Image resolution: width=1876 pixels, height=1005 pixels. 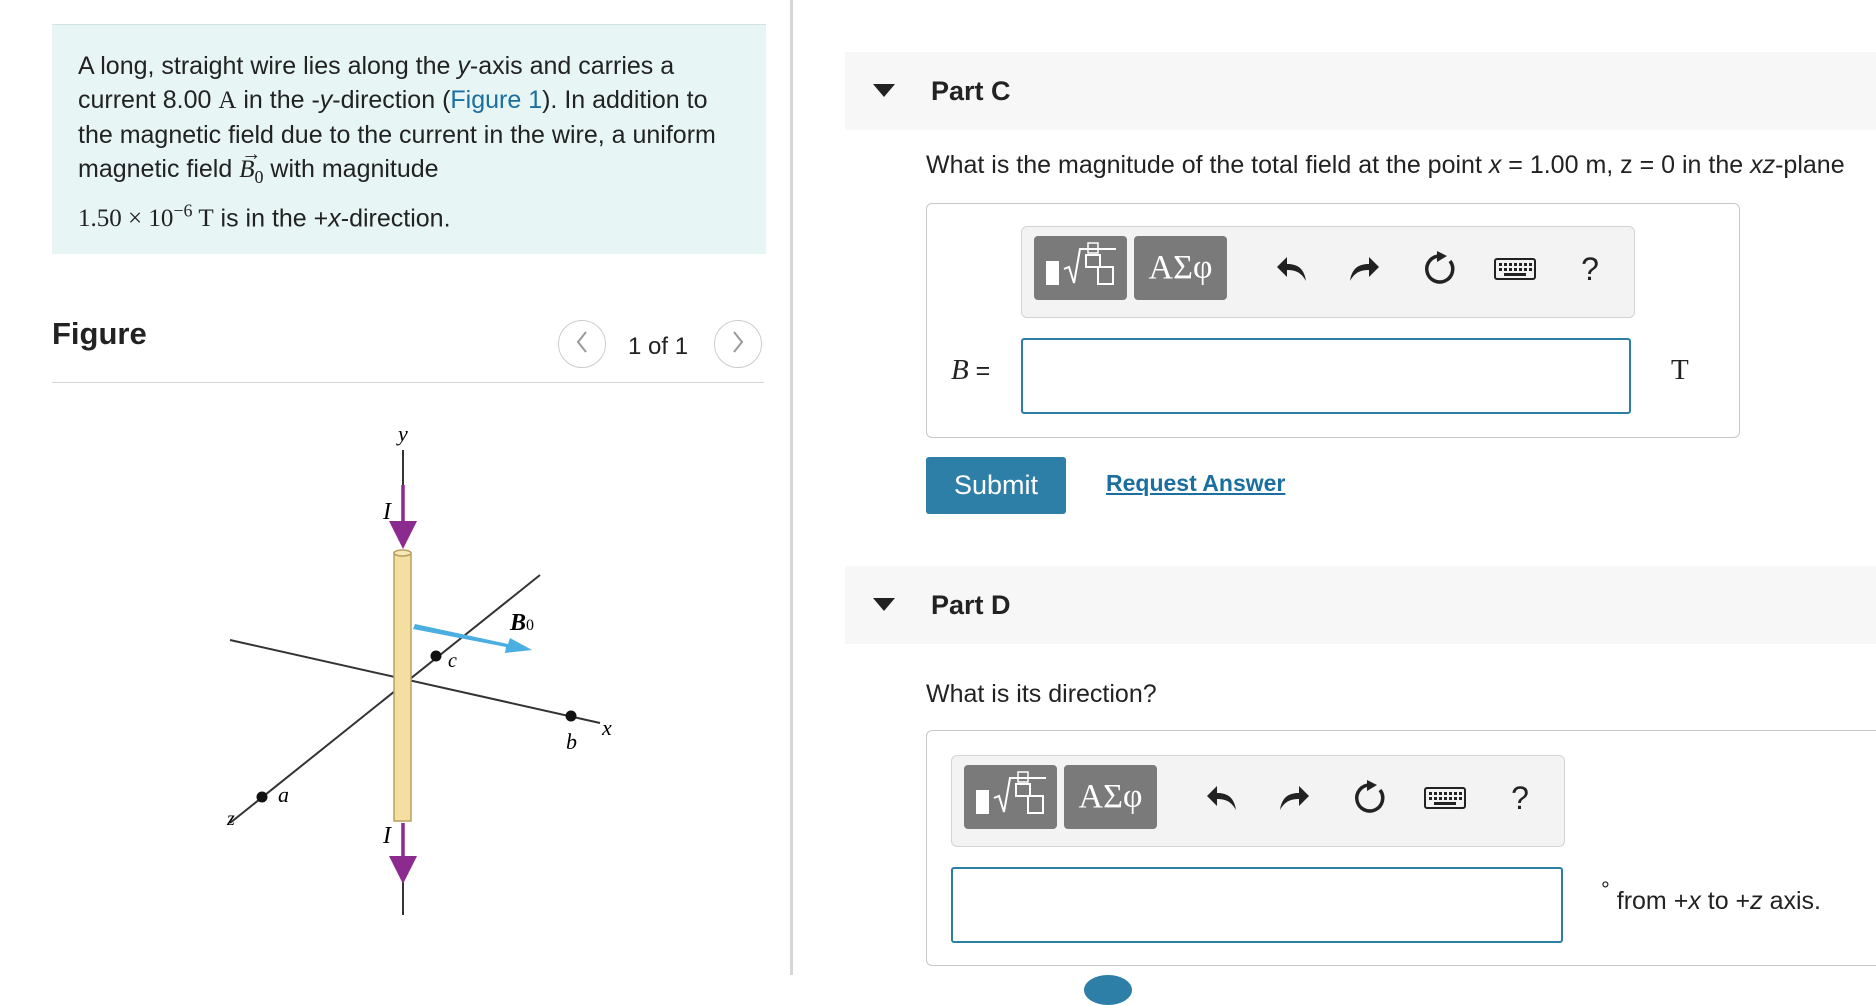 I want to click on bottom-button-partial, so click(x=1108, y=990).